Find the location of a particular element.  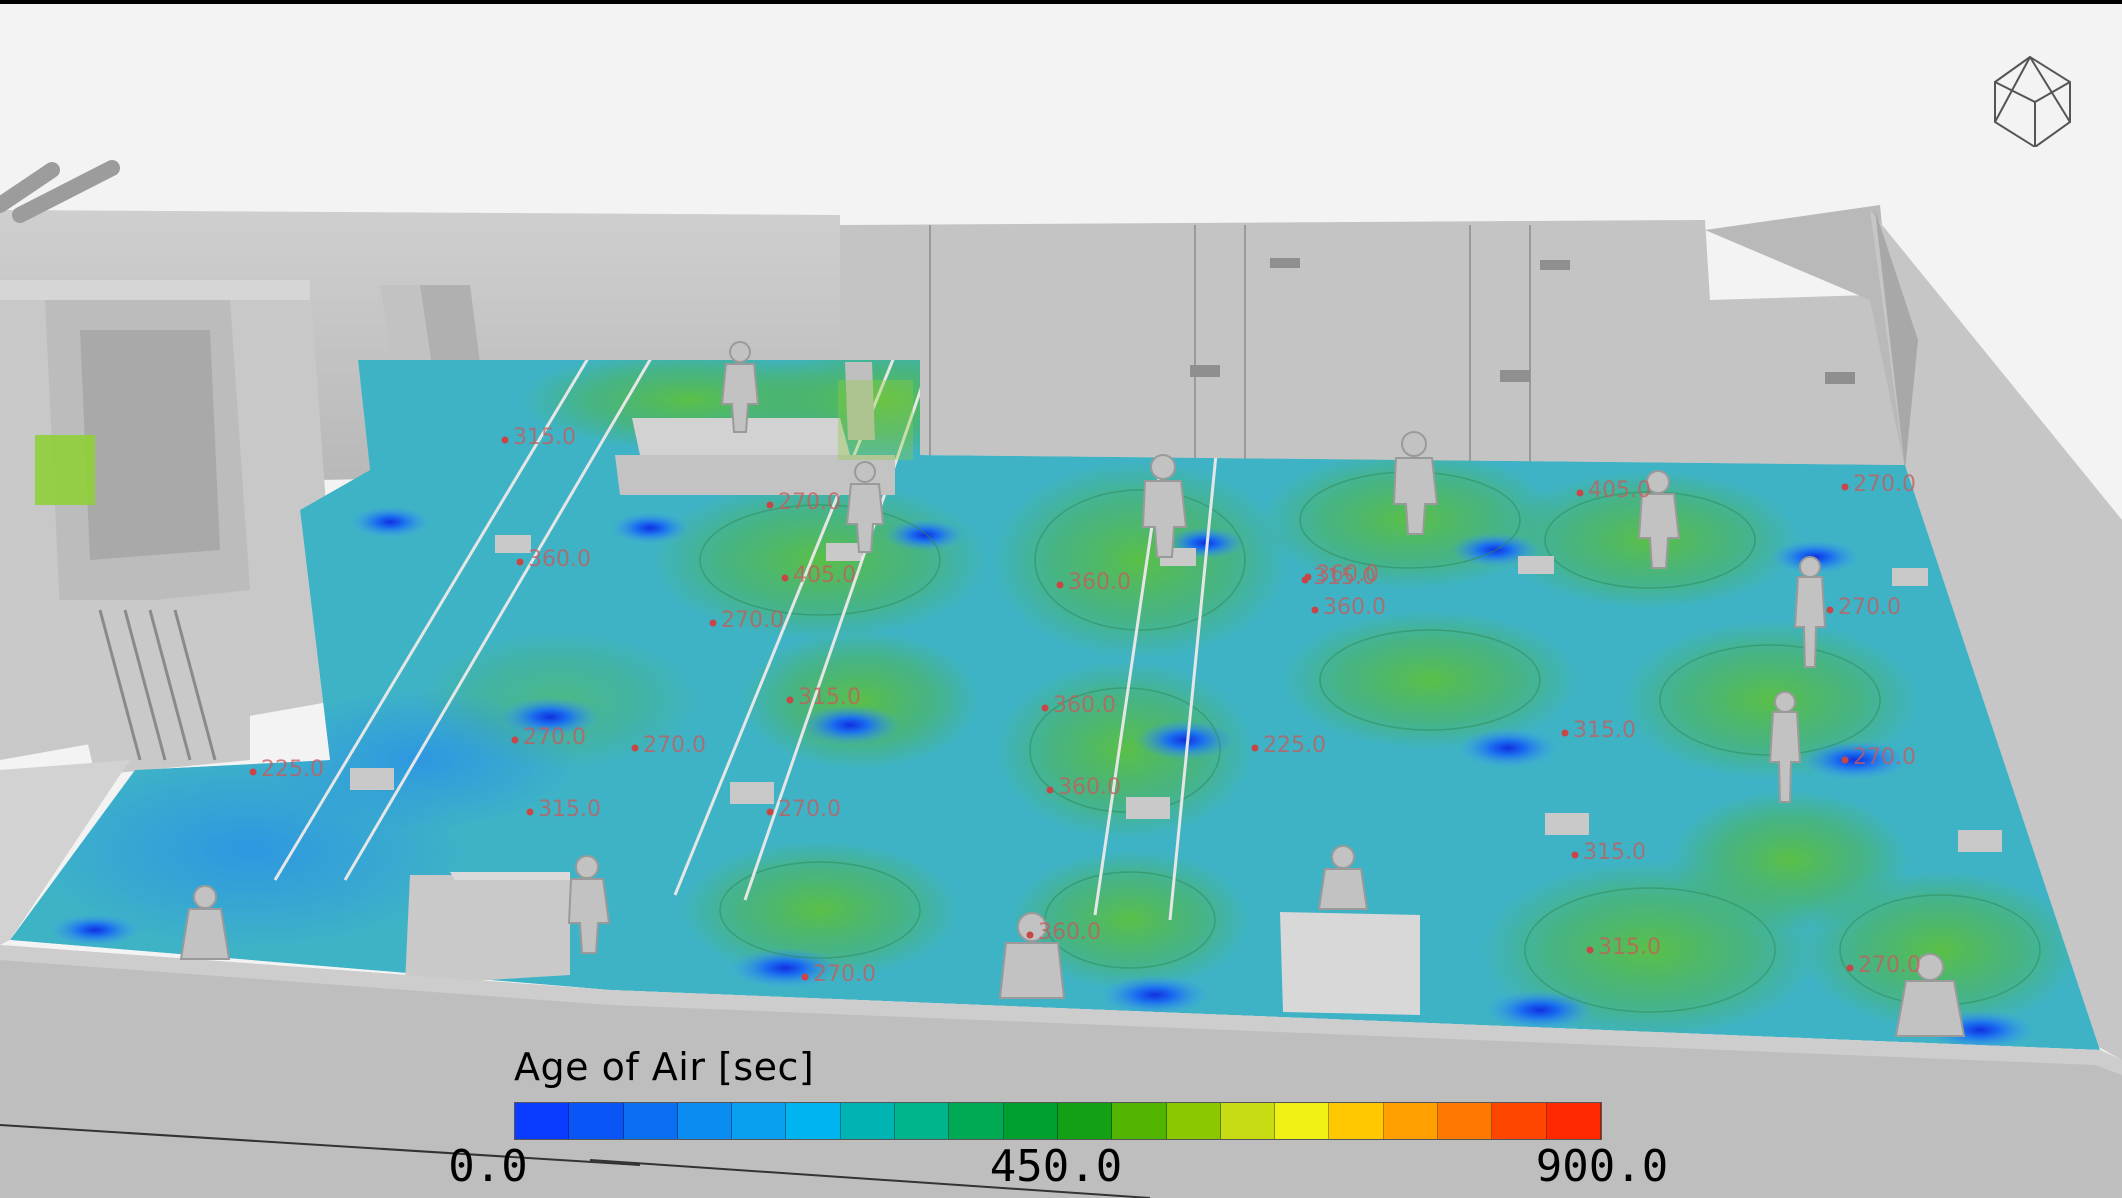

legend-min-label: 0.0 is located at coordinates (488, 1166).